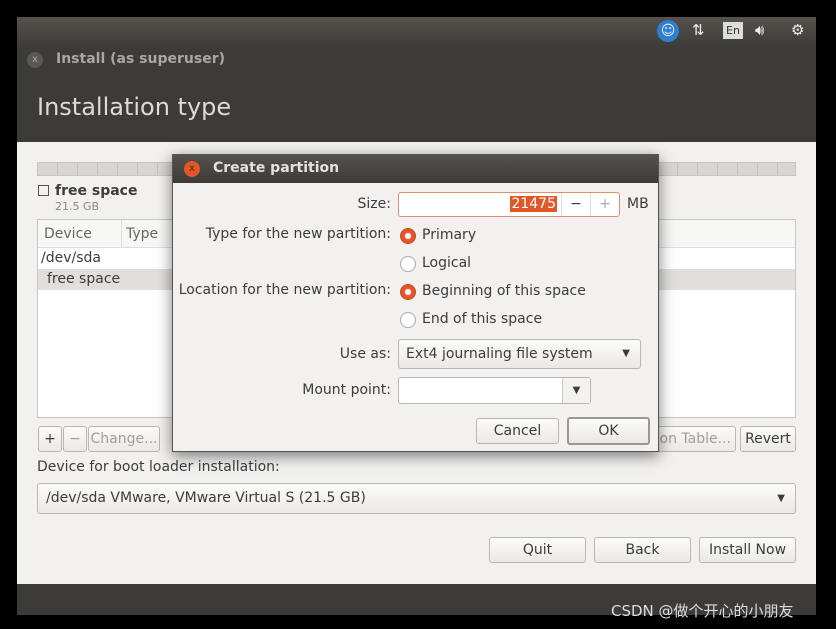 The width and height of the screenshot is (836, 629). What do you see at coordinates (416, 31) in the screenshot?
I see `top-panel: ☺ ⇅ En 🔊︎ ⚙` at bounding box center [416, 31].